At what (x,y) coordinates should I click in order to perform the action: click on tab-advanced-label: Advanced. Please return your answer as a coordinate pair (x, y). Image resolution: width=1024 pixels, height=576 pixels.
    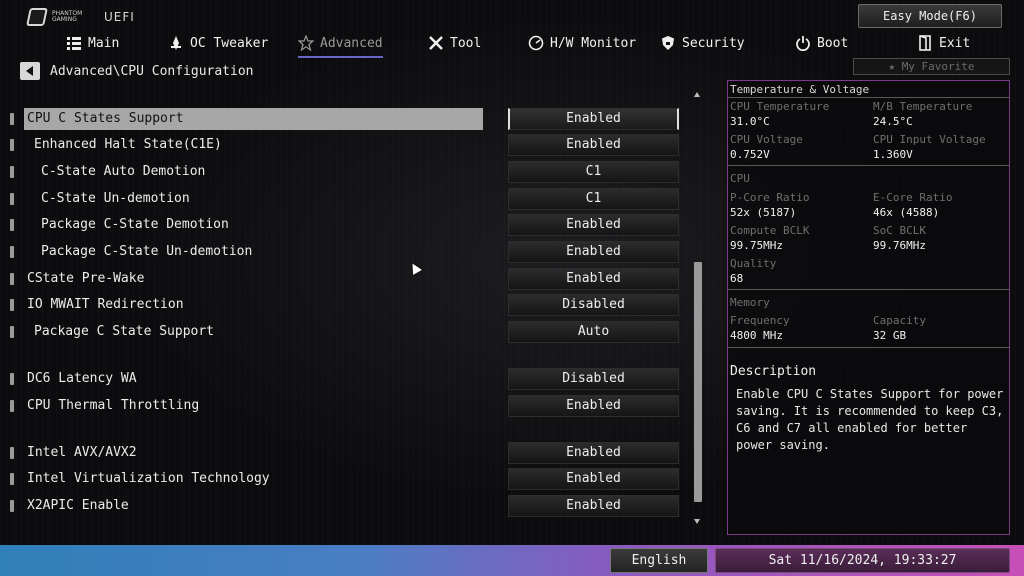
    Looking at the image, I should click on (351, 43).